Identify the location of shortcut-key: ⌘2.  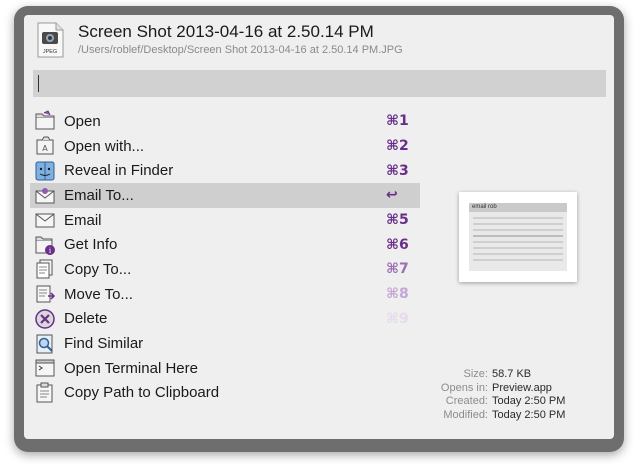
(397, 146).